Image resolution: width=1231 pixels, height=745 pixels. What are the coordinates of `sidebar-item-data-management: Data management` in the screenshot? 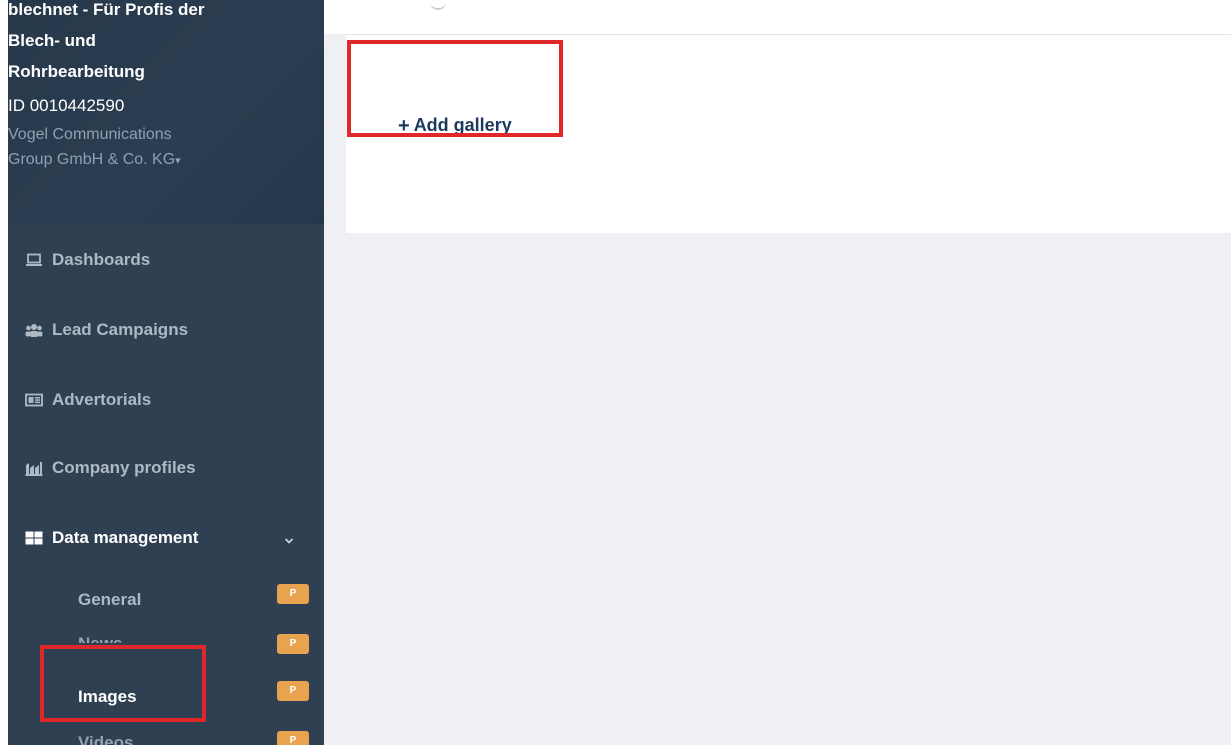 It's located at (166, 538).